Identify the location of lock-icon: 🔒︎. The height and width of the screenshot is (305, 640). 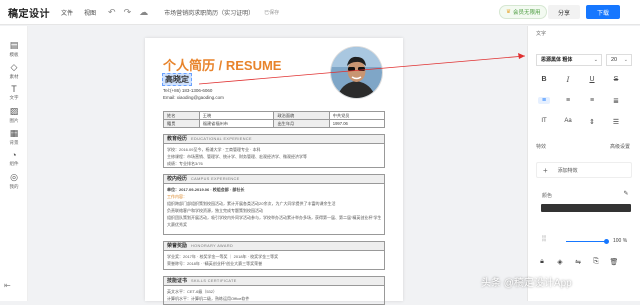
(542, 262).